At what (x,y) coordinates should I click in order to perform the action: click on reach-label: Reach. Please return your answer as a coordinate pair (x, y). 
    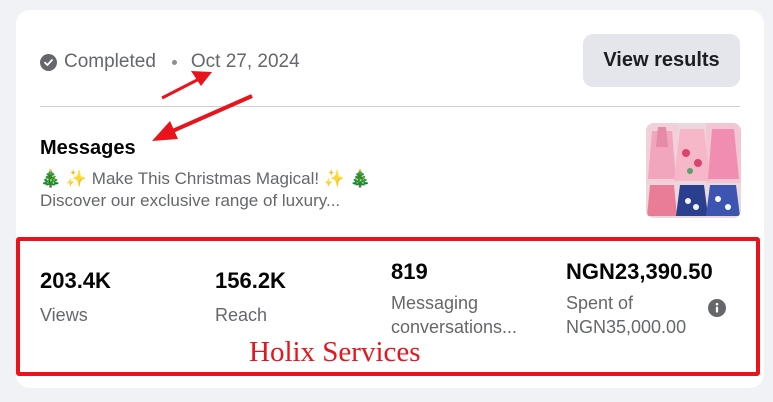
    Looking at the image, I should click on (241, 315).